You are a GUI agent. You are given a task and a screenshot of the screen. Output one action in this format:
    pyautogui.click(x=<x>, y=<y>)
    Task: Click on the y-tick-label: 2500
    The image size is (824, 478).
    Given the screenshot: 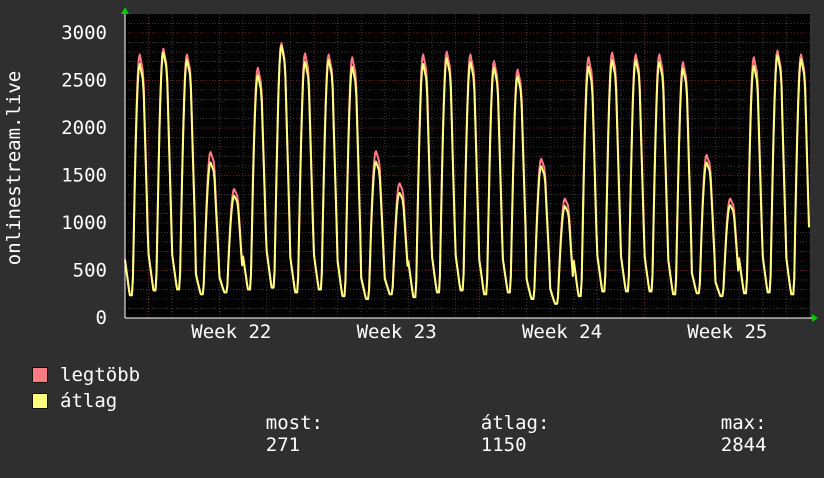 What is the action you would take?
    pyautogui.click(x=84, y=81)
    